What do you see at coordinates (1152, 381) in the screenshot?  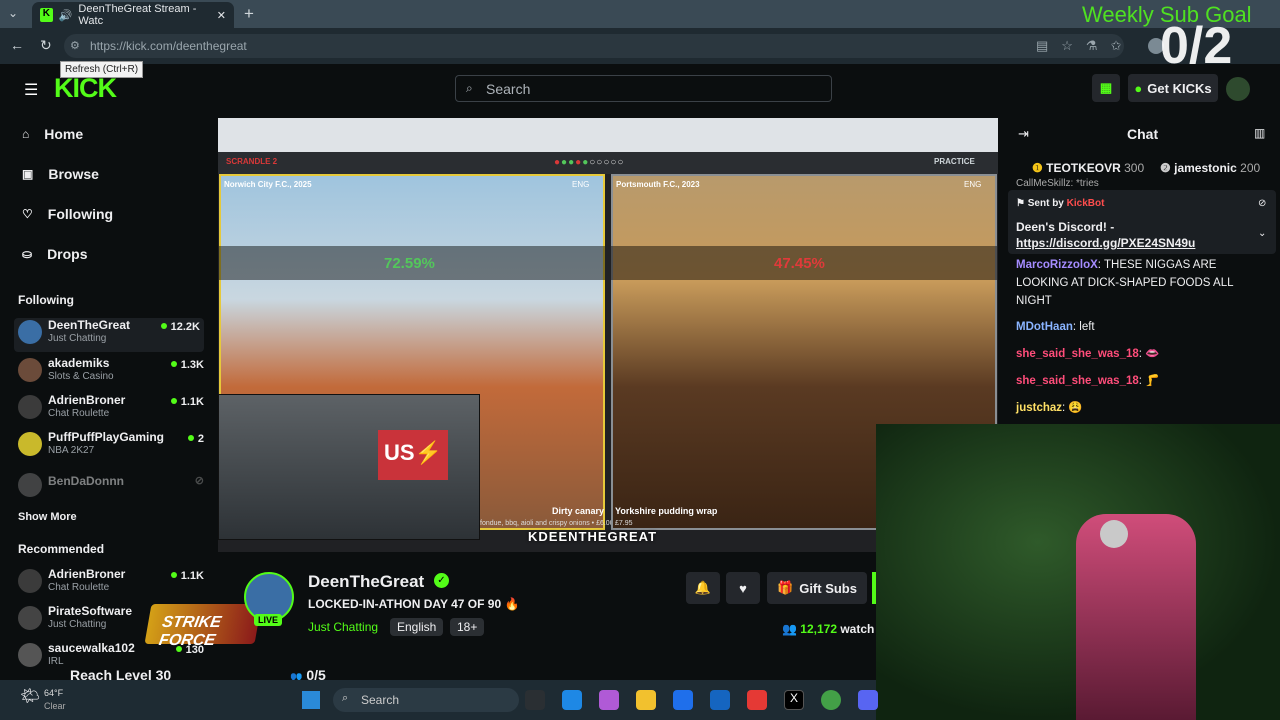 I see `emote-icon: 🦵` at bounding box center [1152, 381].